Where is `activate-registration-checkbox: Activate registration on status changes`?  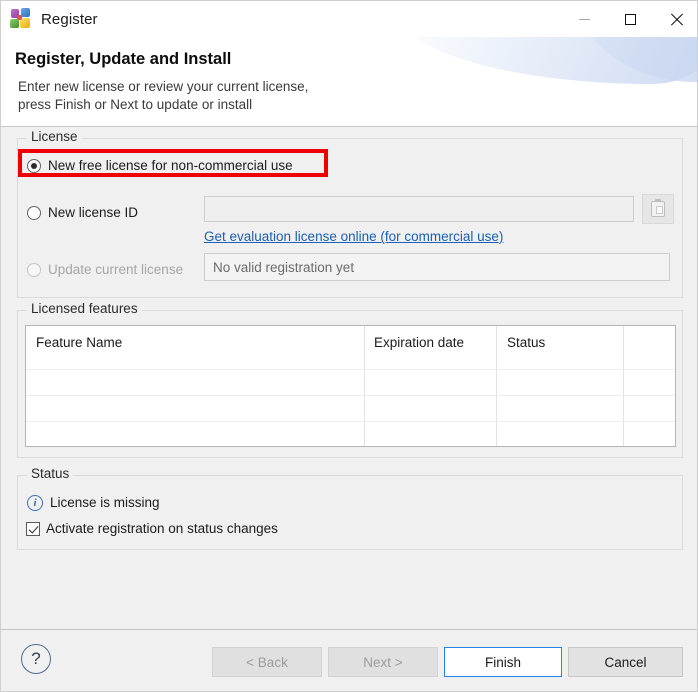
activate-registration-checkbox: Activate registration on status changes is located at coordinates (152, 528).